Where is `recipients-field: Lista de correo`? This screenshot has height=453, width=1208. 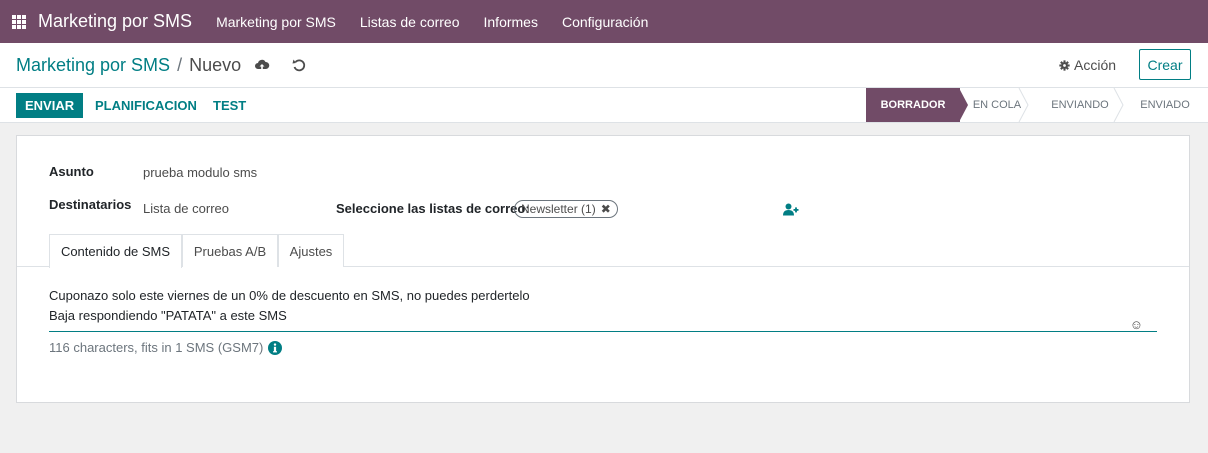 recipients-field: Lista de correo is located at coordinates (186, 208).